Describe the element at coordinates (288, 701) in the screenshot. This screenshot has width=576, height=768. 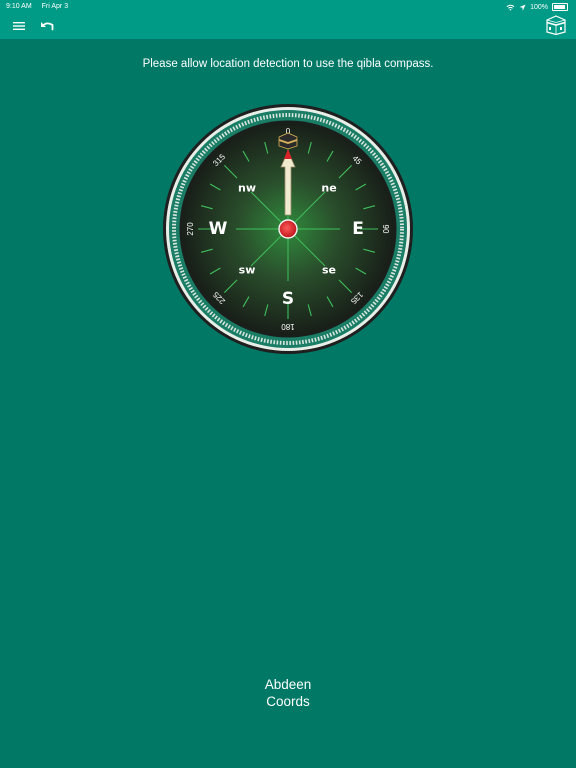
I see `location-coords: Coords` at that location.